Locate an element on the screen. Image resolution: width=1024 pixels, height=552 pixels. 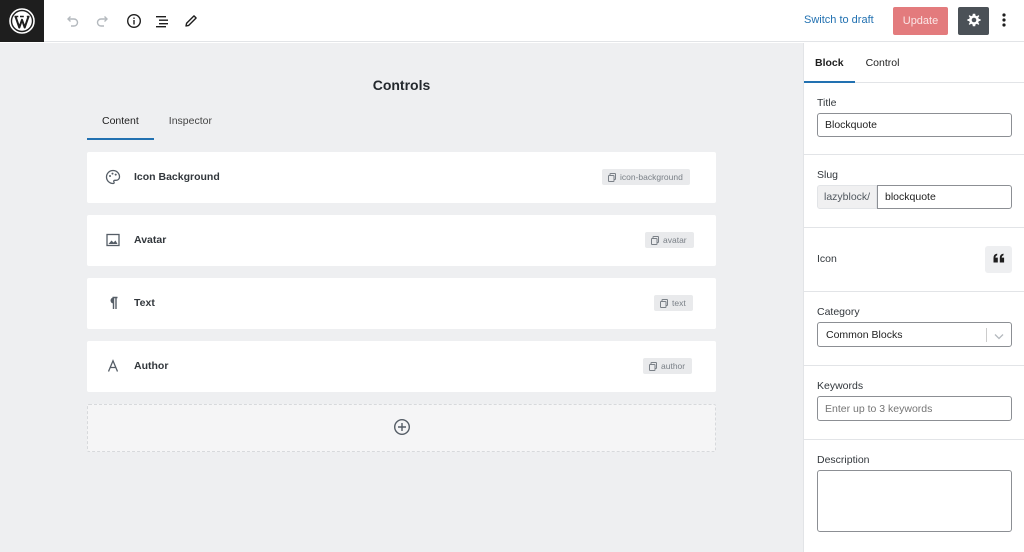
control-row-avatar: Avatar avatar is located at coordinates (401, 240).